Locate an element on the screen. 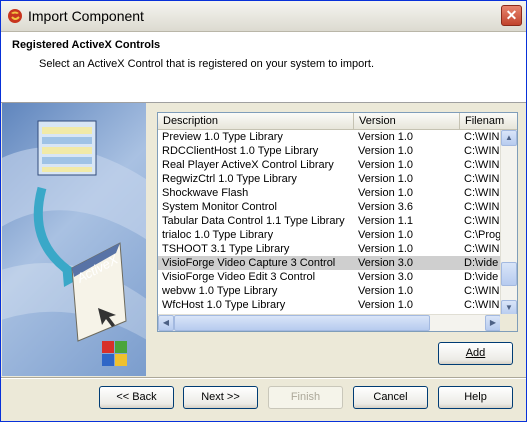 This screenshot has width=527, height=422. header-title: Registered ActiveX Controls is located at coordinates (86, 45).